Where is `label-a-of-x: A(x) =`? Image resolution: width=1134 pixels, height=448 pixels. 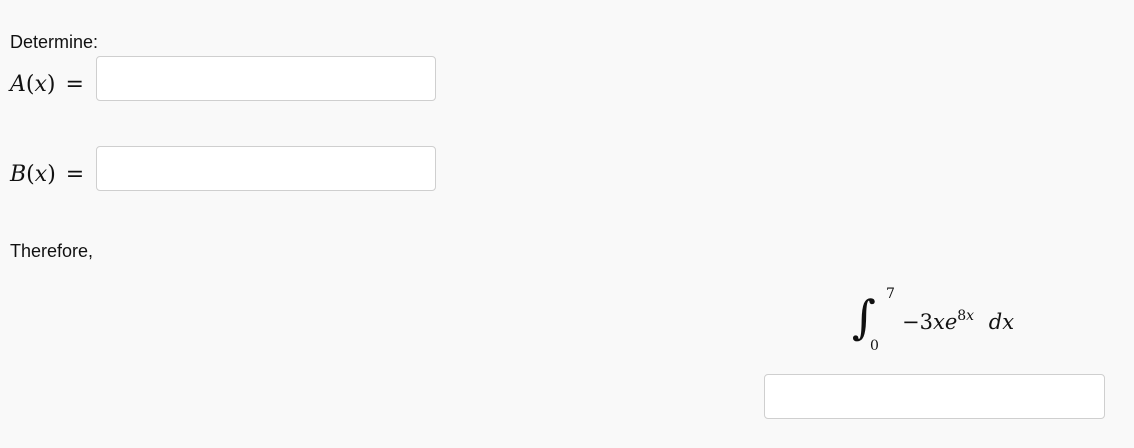
label-a-of-x: A(x) = is located at coordinates (47, 84).